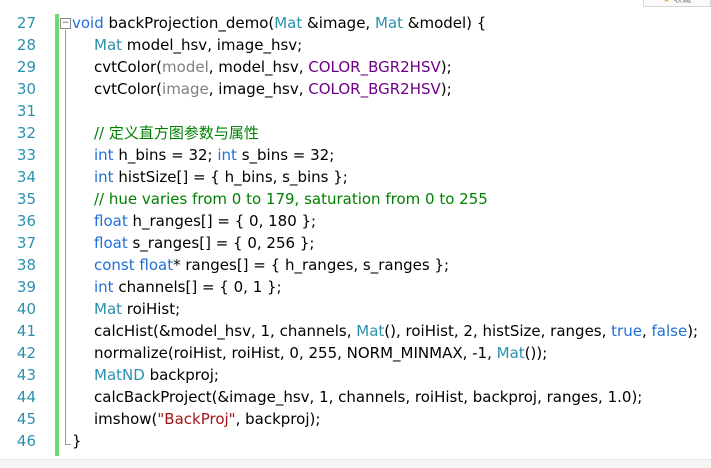  Describe the element at coordinates (278, 419) in the screenshot. I see `code-text: , backproj);` at that location.